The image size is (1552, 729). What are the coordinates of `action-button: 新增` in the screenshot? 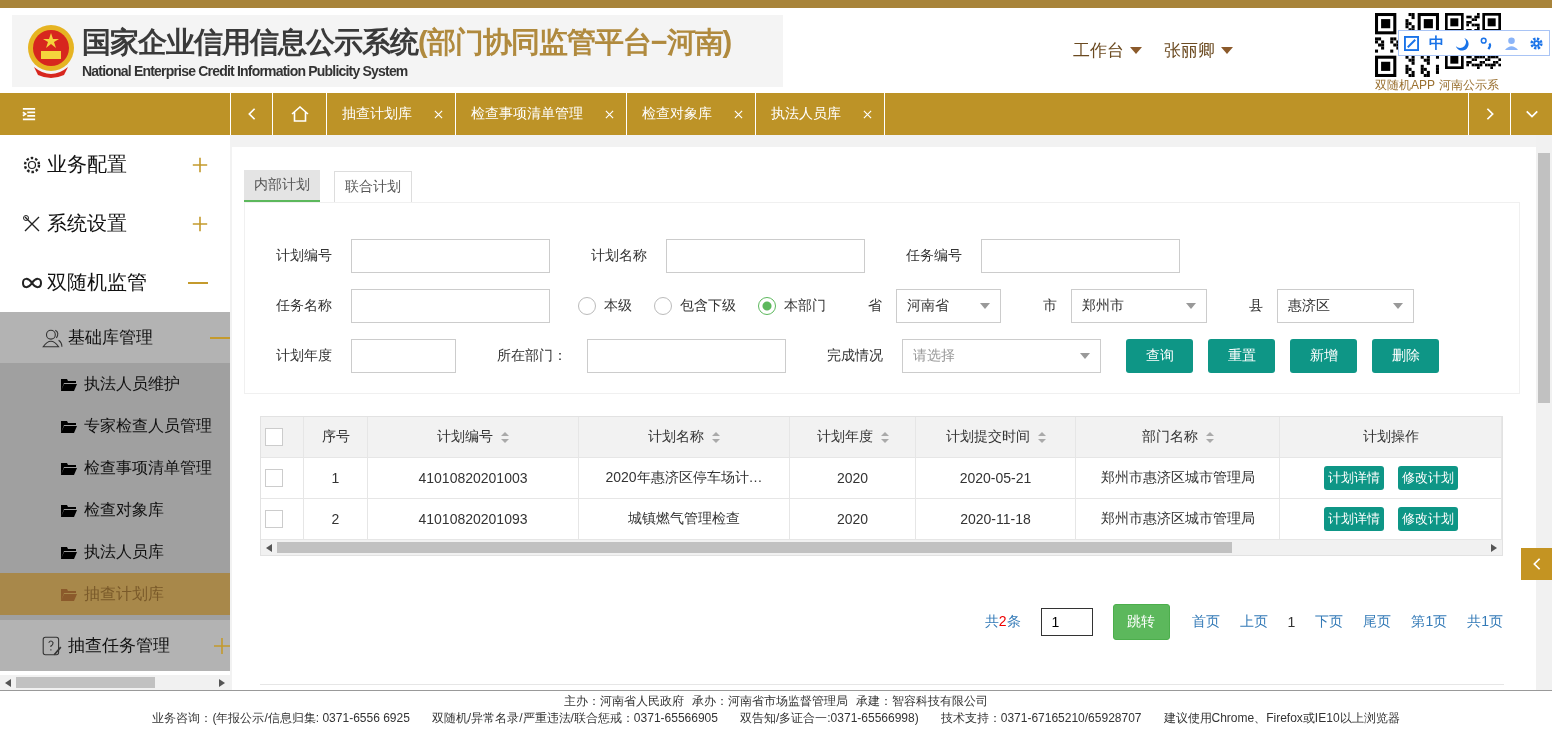 It's located at (1323, 356).